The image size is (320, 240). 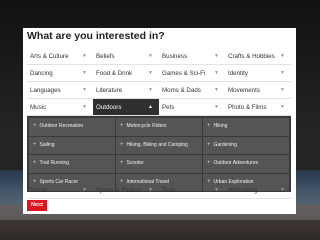 What do you see at coordinates (175, 56) in the screenshot?
I see `category-label: Business` at bounding box center [175, 56].